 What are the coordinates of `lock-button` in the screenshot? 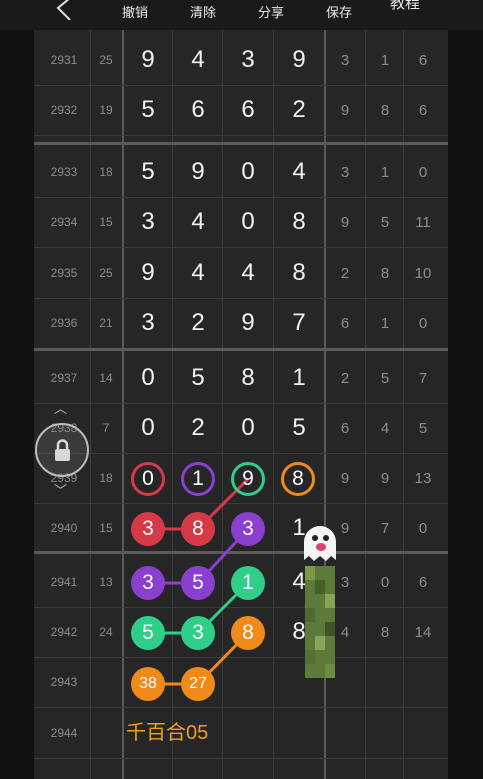 It's located at (62, 450).